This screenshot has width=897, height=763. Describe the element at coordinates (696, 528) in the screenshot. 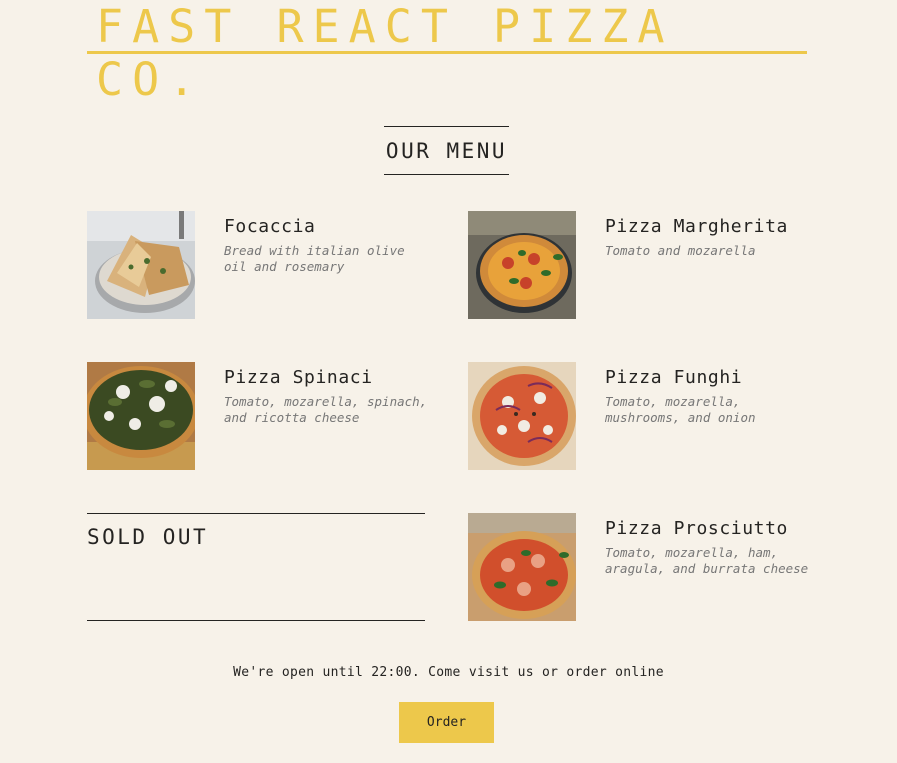

I see `pizza-name: Pizza Prosciutto` at that location.